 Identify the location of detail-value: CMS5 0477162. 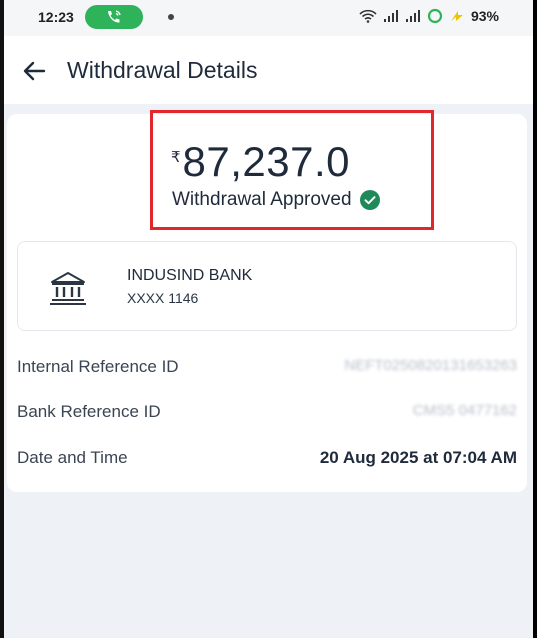
(464, 410).